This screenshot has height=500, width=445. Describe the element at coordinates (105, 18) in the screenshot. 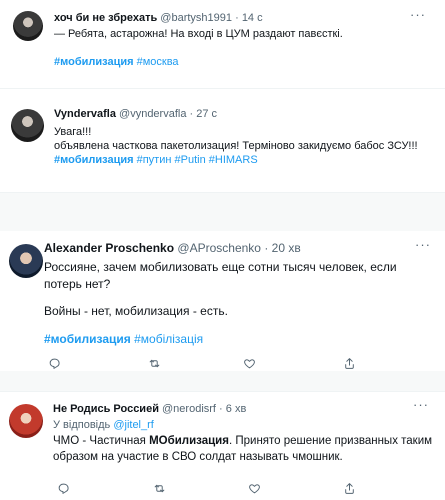

I see `display-name: хоч би не збрехать` at that location.